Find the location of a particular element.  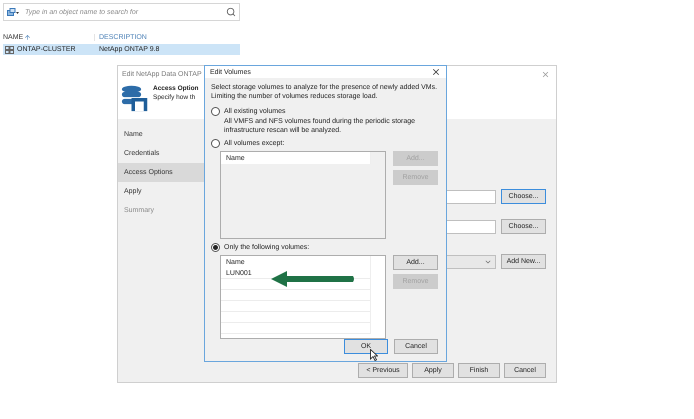

arrow-icon is located at coordinates (313, 279).